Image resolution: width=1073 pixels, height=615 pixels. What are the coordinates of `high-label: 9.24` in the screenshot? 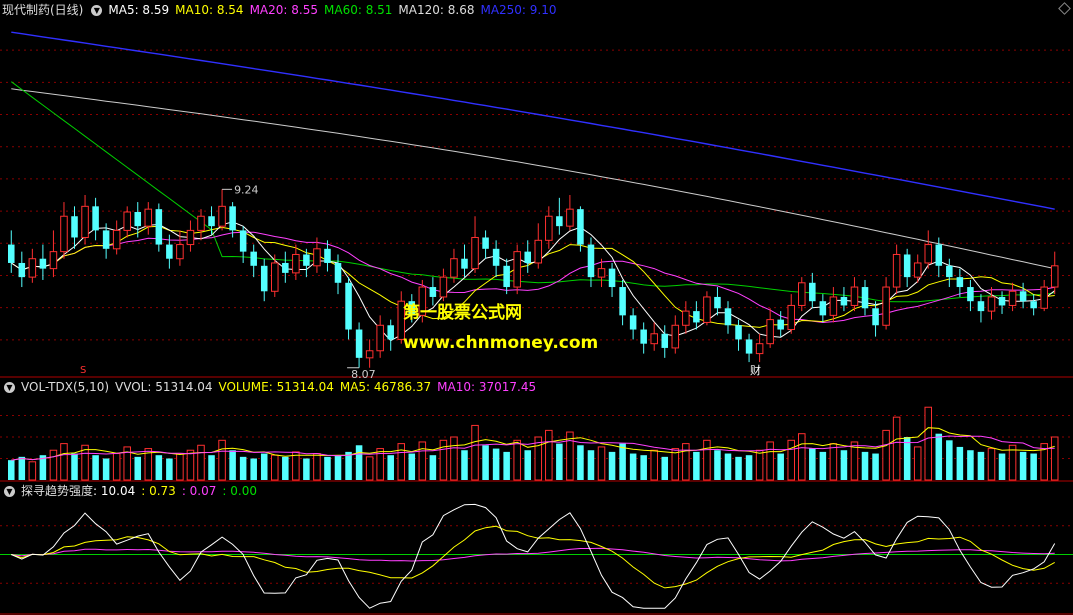 It's located at (246, 189).